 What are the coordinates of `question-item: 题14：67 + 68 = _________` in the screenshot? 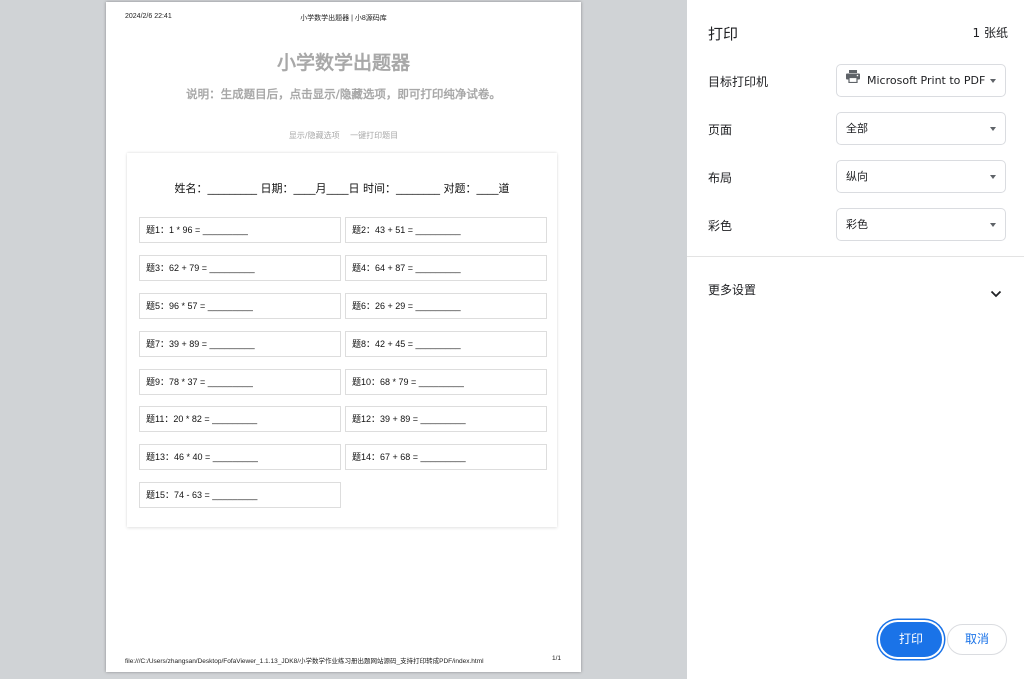 It's located at (446, 457).